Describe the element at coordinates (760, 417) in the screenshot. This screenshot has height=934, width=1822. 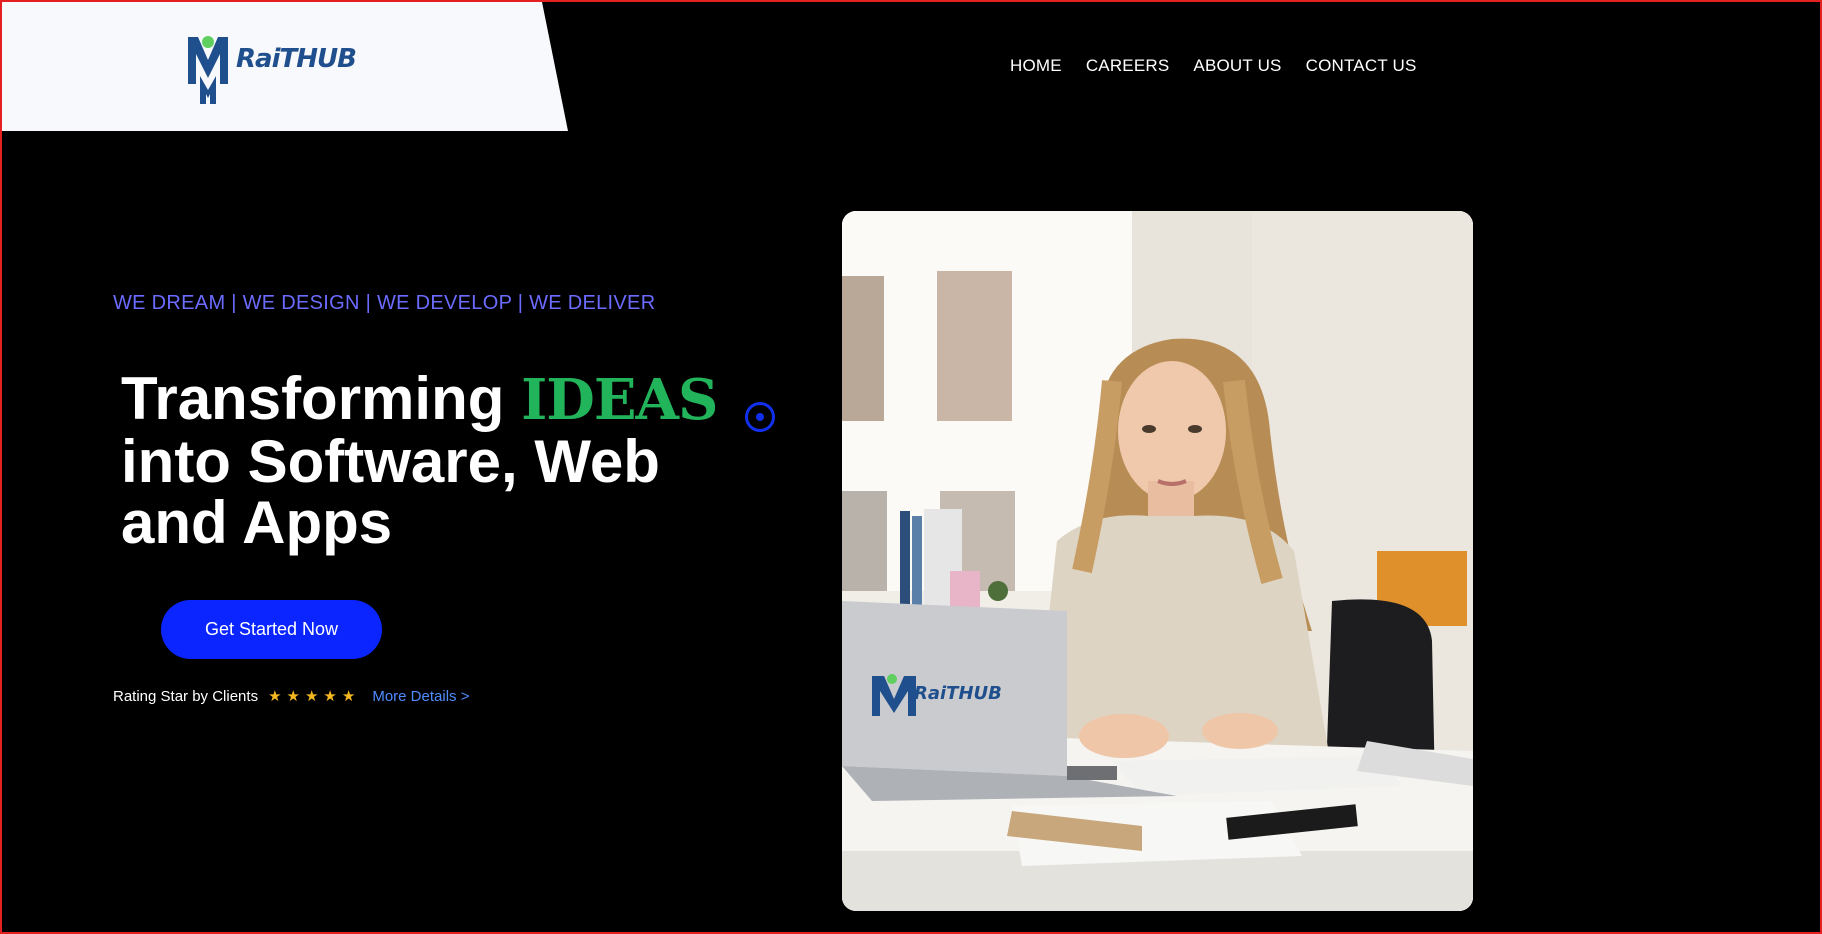
I see `target-icon` at that location.